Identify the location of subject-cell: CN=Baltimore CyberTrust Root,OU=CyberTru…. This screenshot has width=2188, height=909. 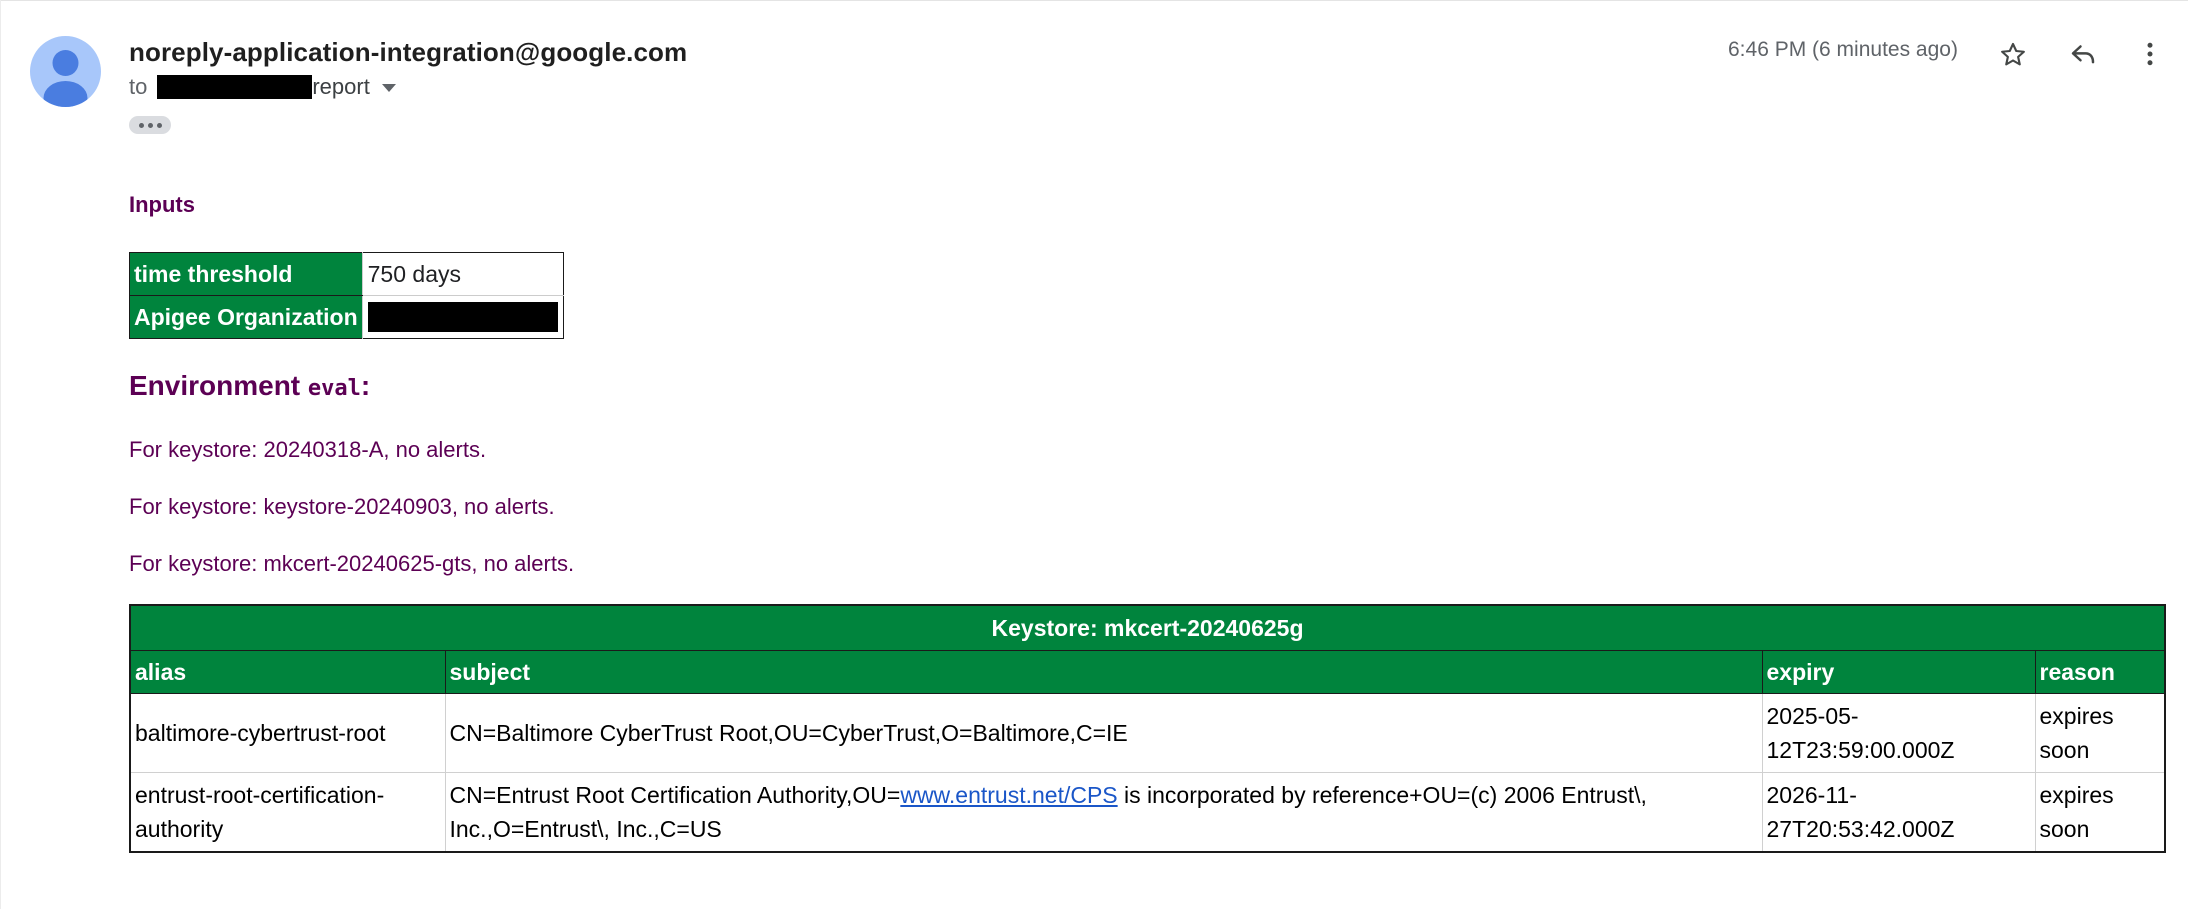
(1103, 733).